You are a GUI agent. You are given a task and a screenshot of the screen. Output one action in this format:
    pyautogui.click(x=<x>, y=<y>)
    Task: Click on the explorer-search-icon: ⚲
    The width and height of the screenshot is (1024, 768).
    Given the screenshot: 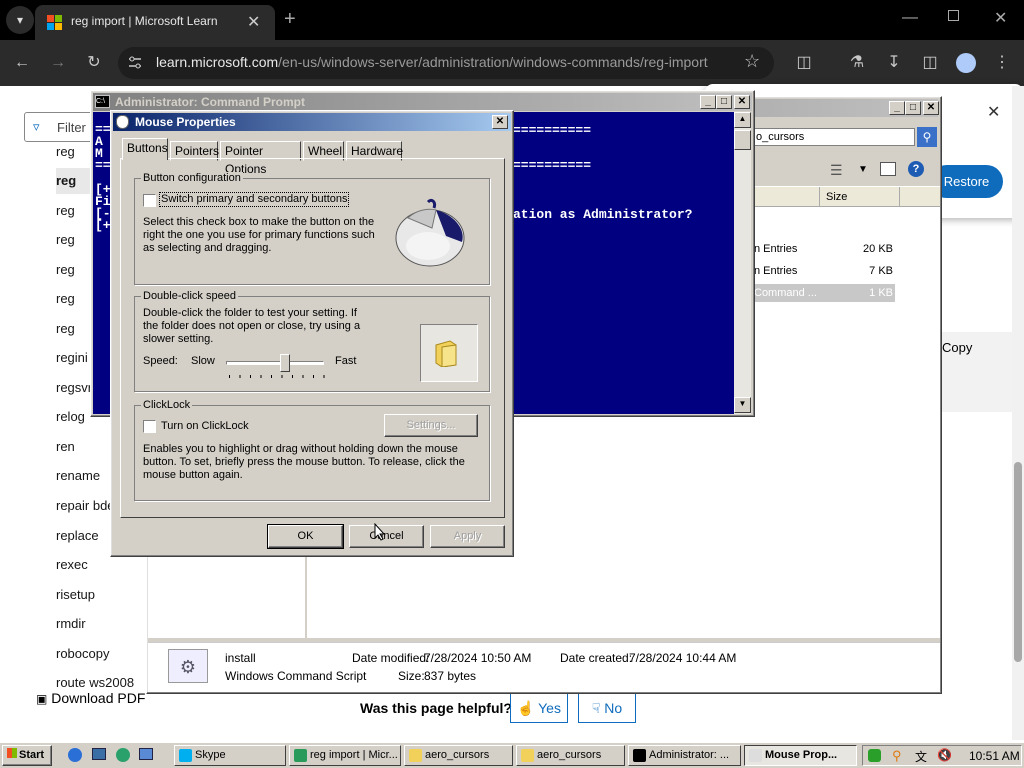 What is the action you would take?
    pyautogui.click(x=927, y=137)
    